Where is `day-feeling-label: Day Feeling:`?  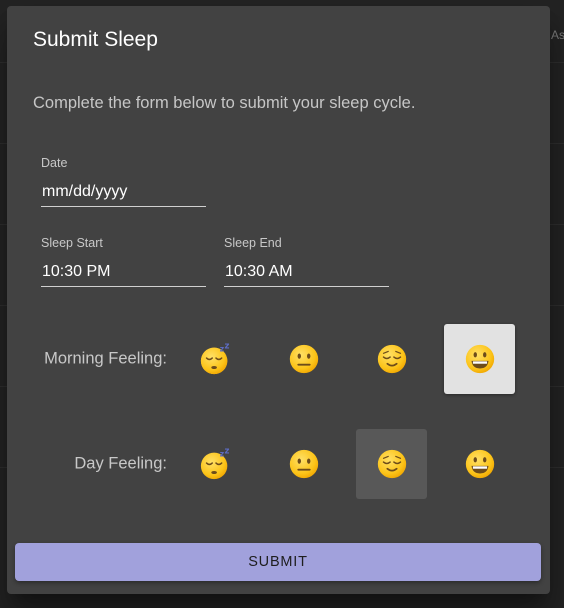 day-feeling-label: Day Feeling: is located at coordinates (120, 463).